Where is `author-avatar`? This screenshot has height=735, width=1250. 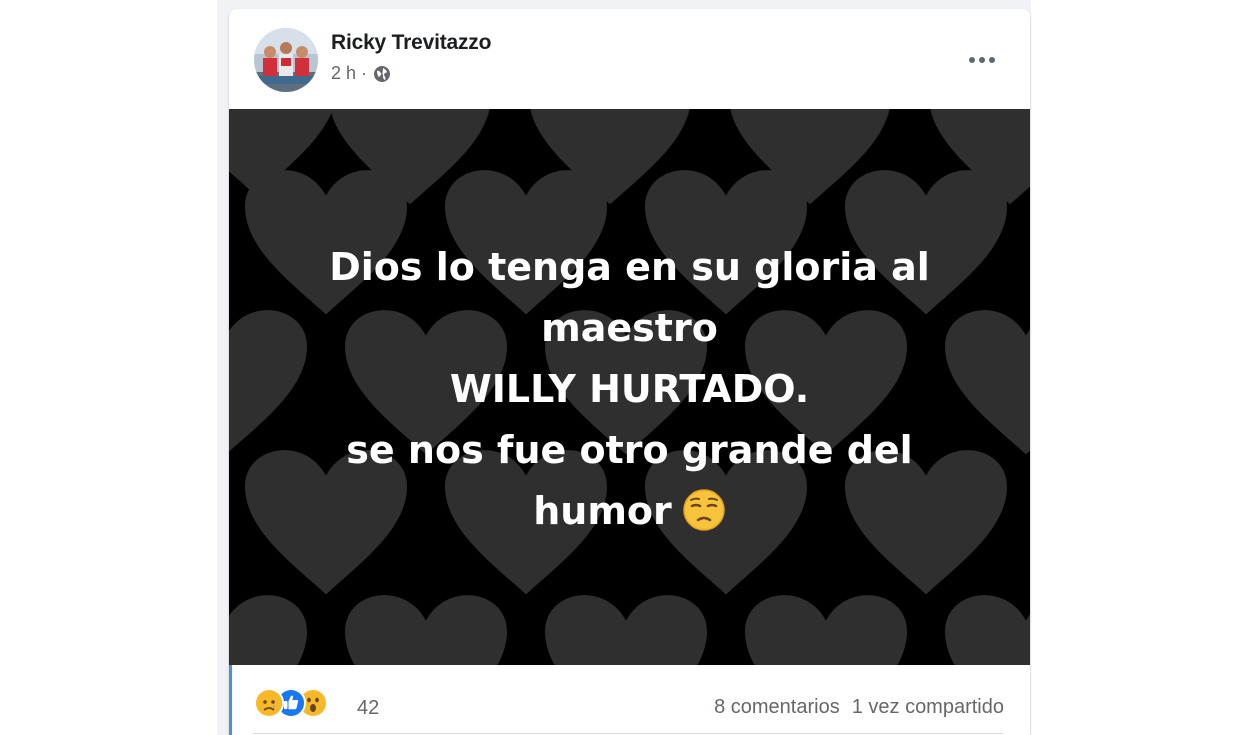
author-avatar is located at coordinates (286, 60).